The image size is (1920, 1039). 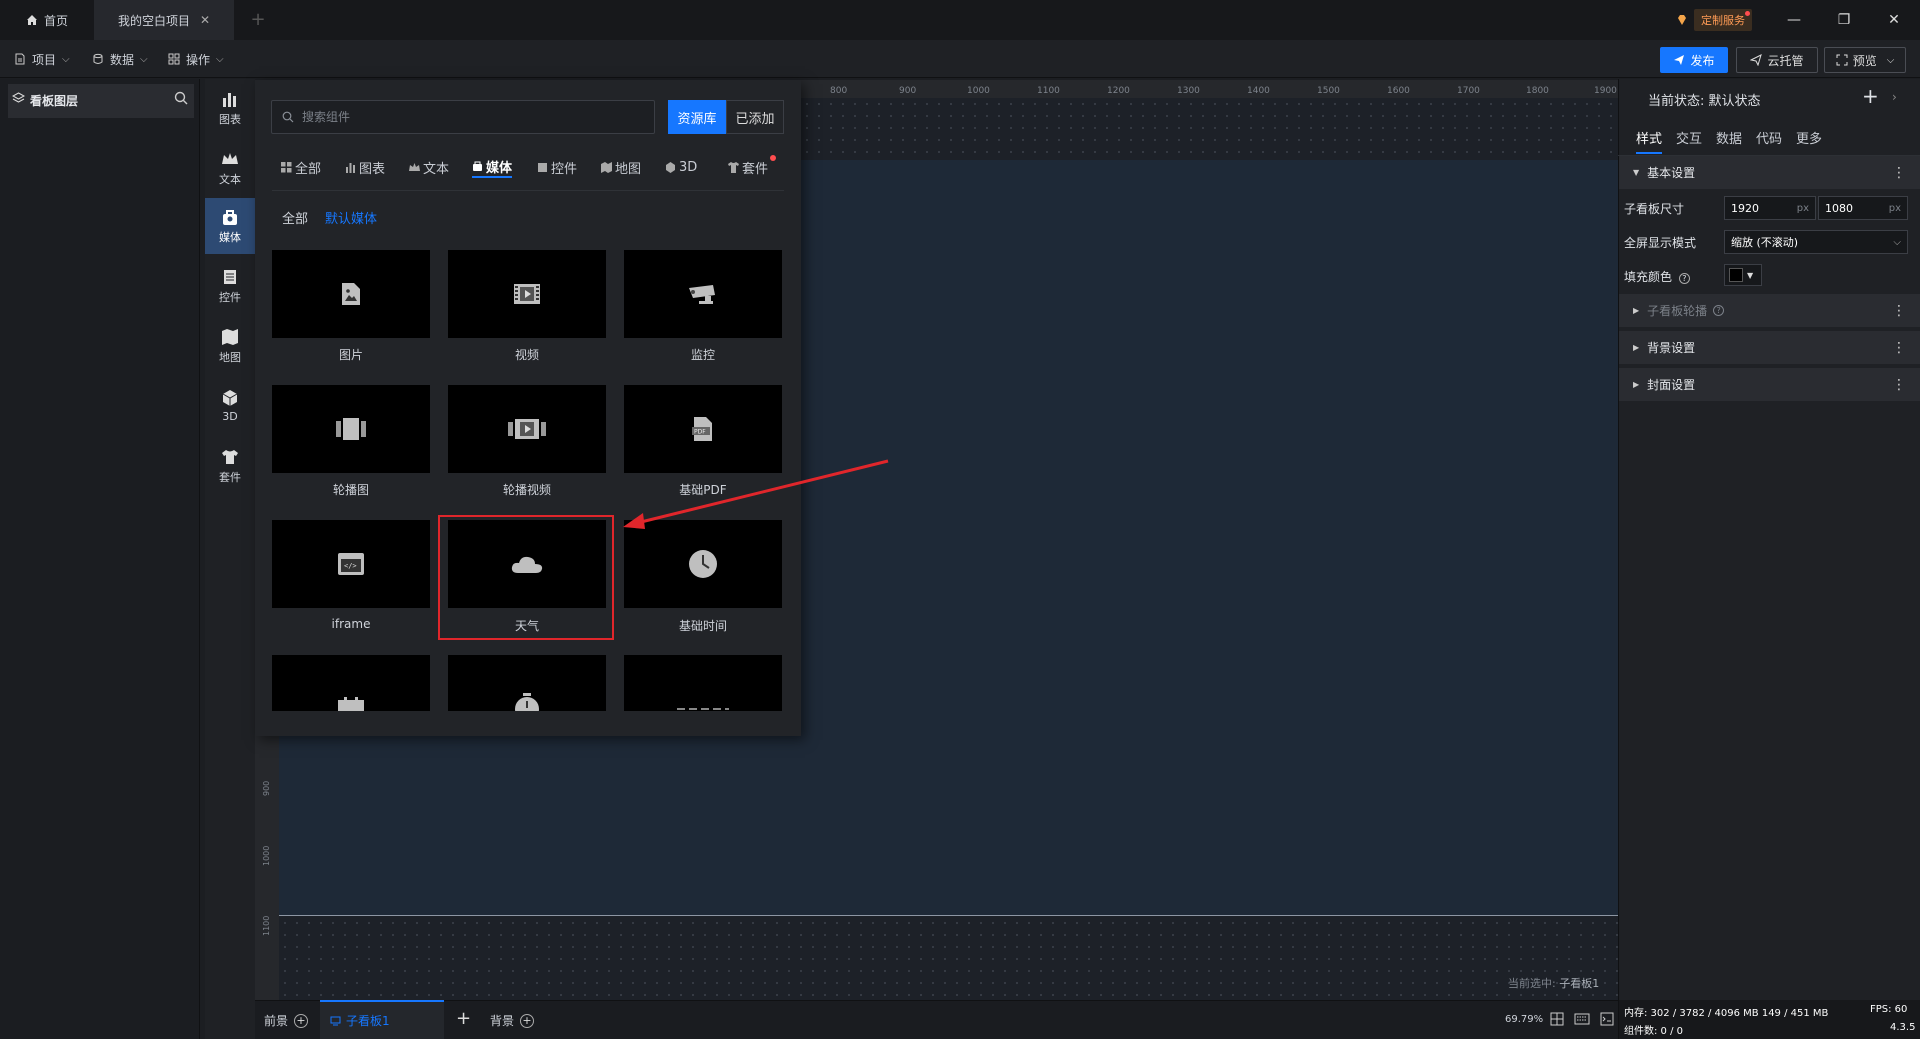 I want to click on subtab-default-media: 默认媒体, so click(x=351, y=217).